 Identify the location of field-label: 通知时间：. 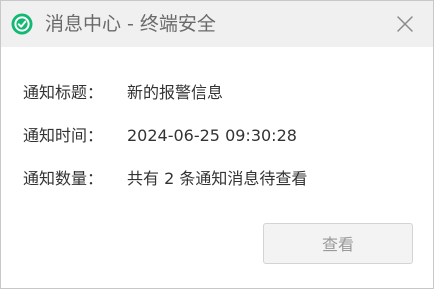
(63, 135).